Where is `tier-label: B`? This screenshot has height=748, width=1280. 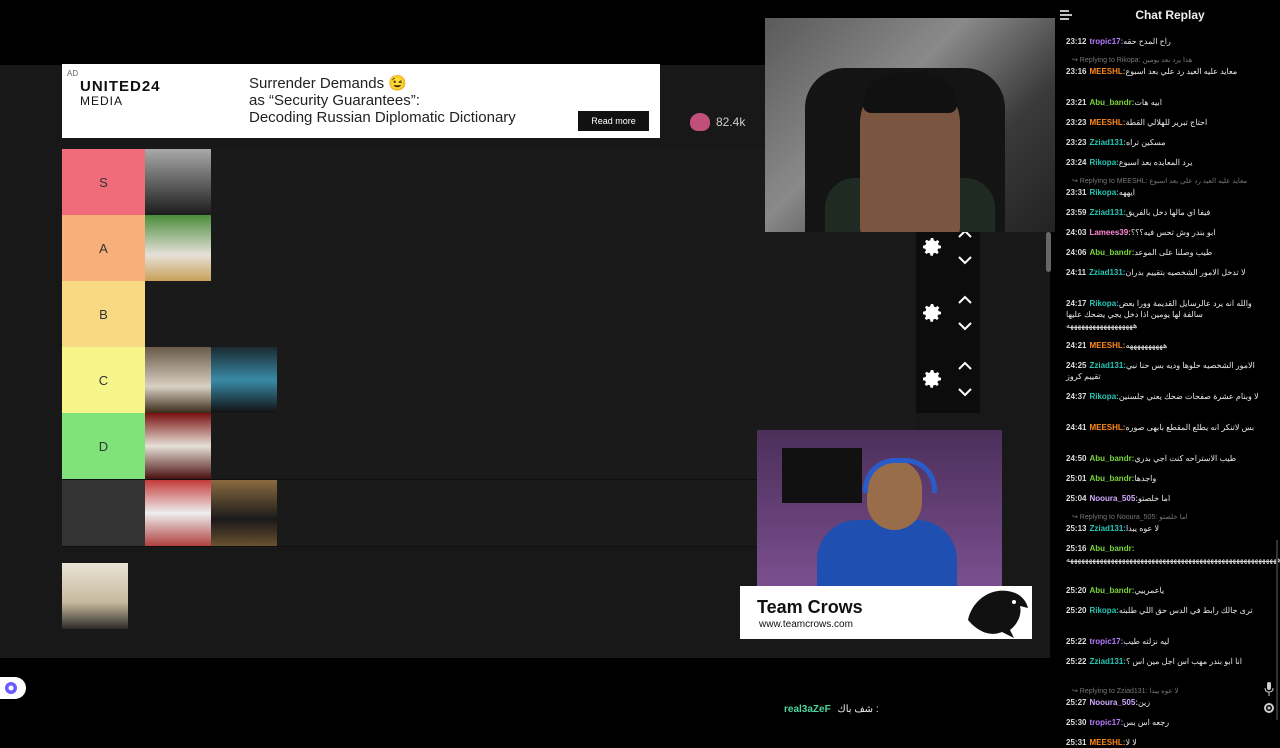 tier-label: B is located at coordinates (103, 314).